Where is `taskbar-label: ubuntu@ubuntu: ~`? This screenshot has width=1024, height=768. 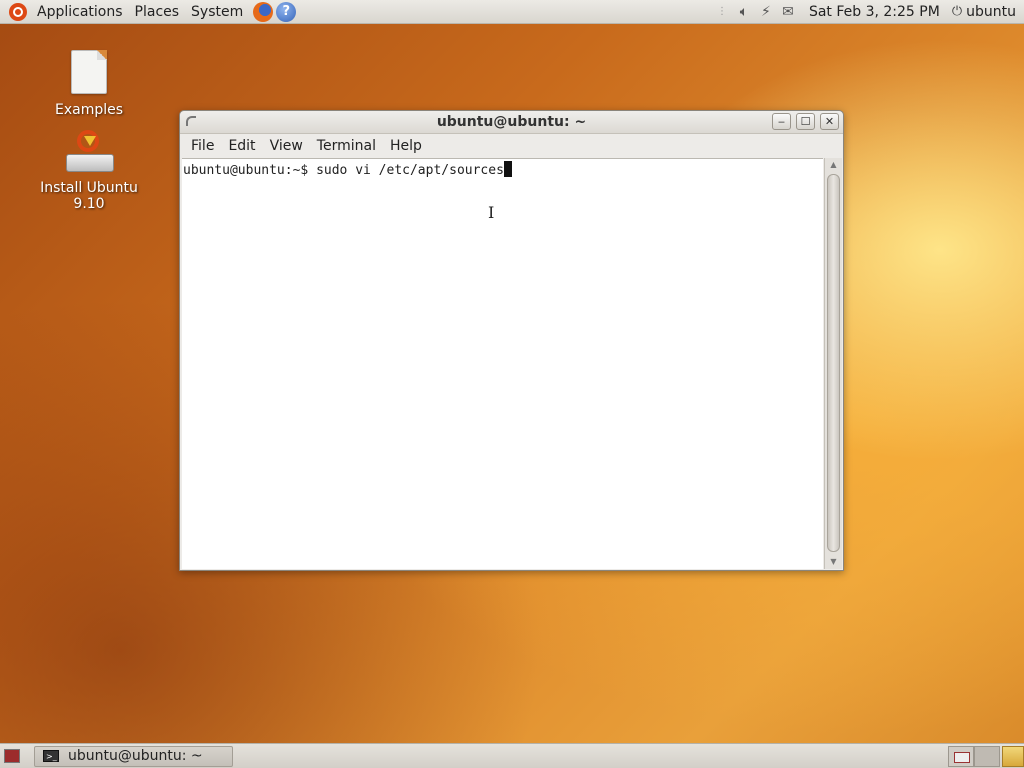
taskbar-label: ubuntu@ubuntu: ~ is located at coordinates (135, 756).